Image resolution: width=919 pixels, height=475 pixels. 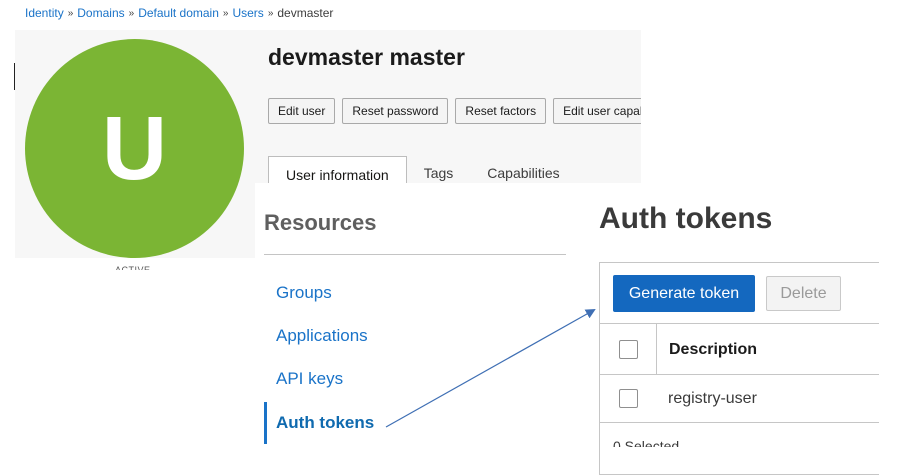 What do you see at coordinates (14, 76) in the screenshot?
I see `text-cursor` at bounding box center [14, 76].